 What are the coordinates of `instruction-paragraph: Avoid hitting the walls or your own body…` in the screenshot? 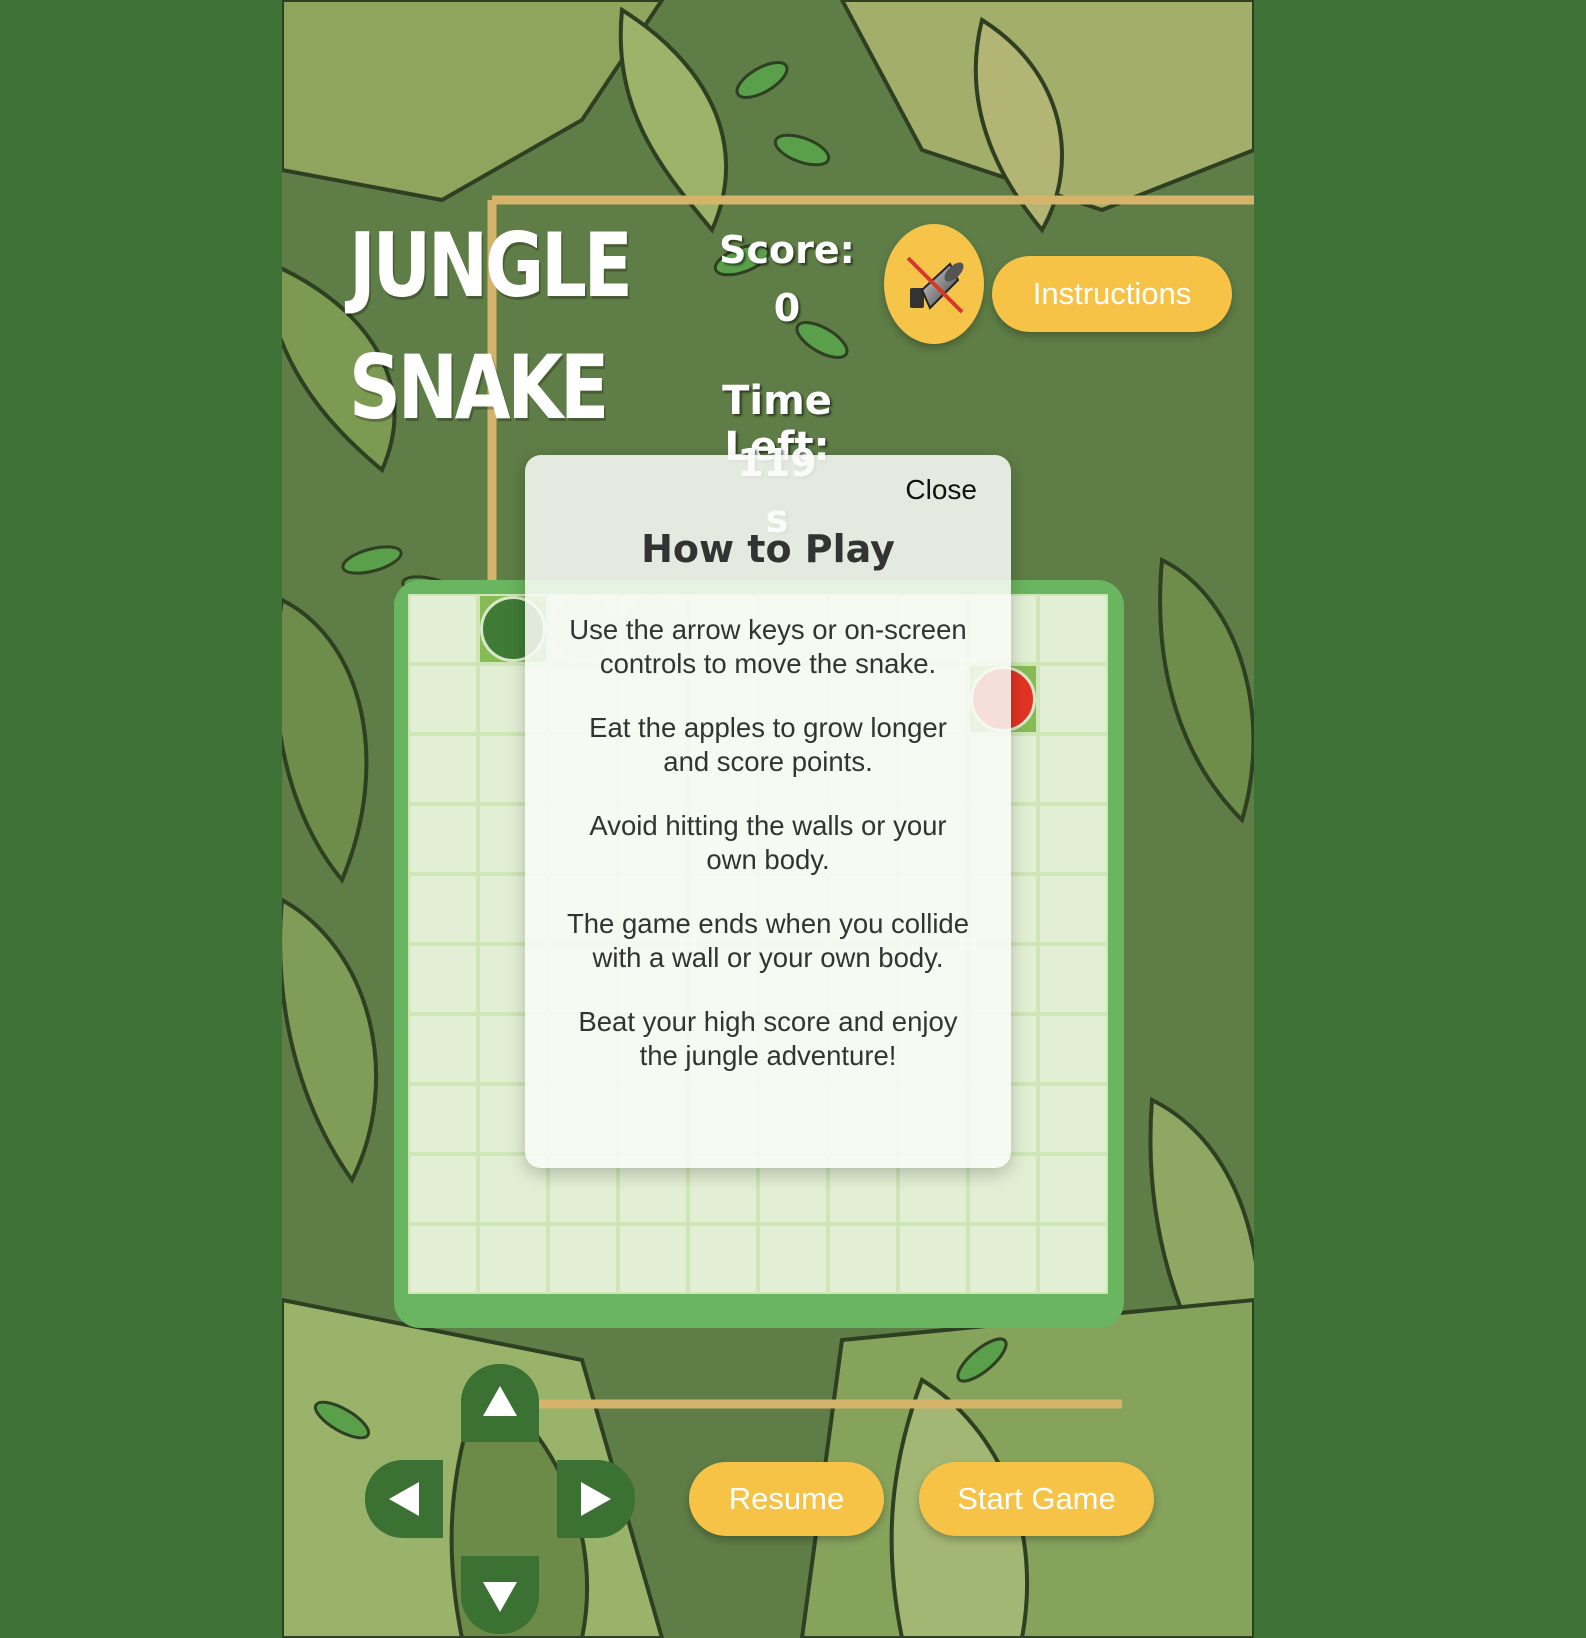 It's located at (768, 842).